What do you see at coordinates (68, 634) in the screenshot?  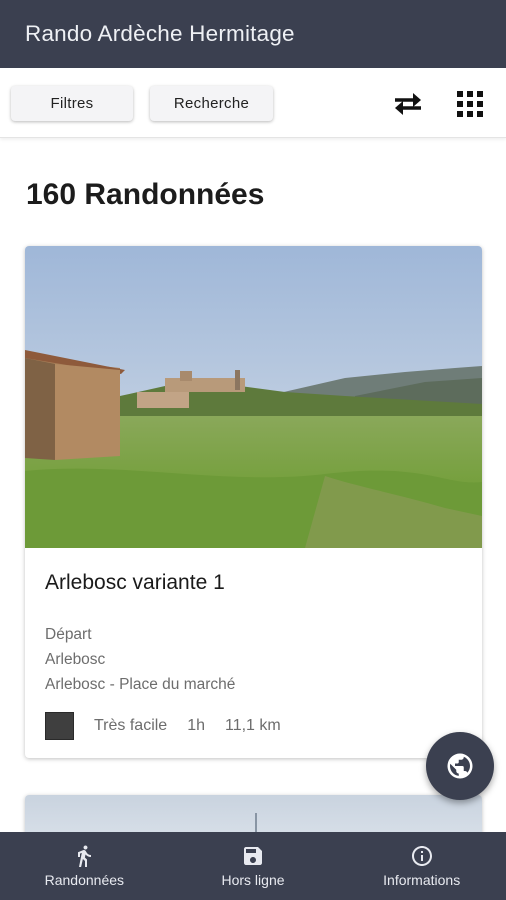 I see `departure-label: Départ` at bounding box center [68, 634].